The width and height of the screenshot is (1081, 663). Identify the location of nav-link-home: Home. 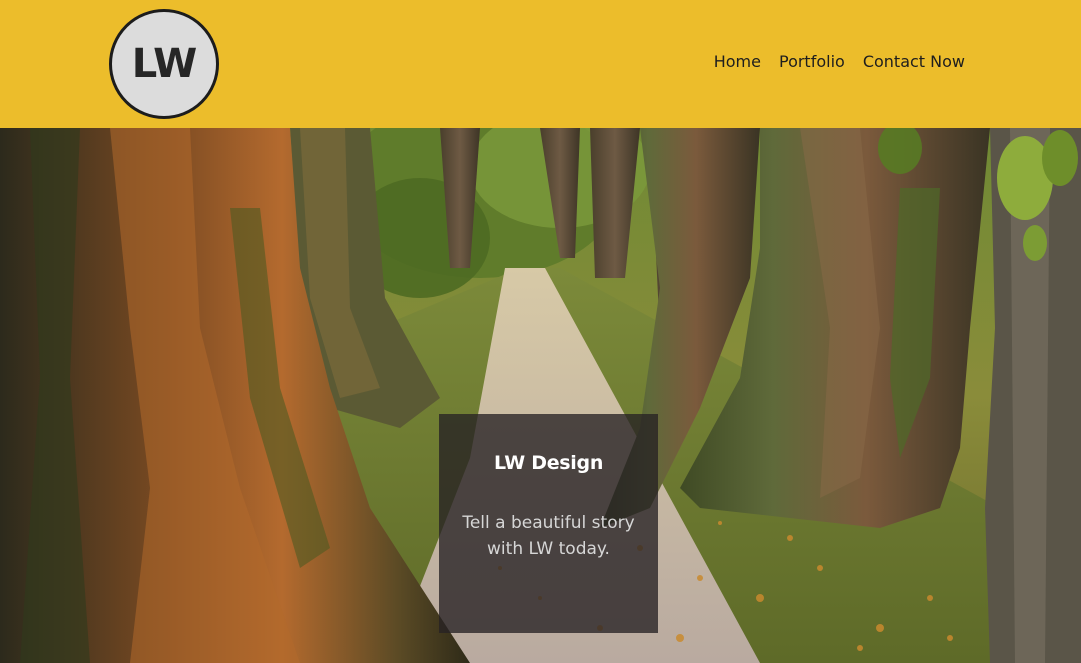
(737, 61).